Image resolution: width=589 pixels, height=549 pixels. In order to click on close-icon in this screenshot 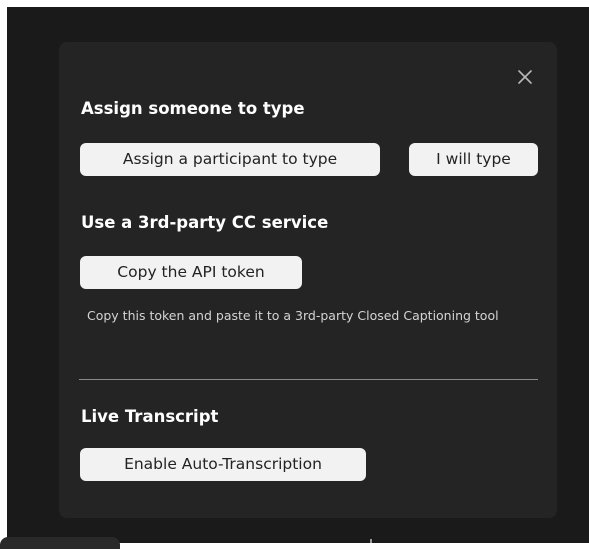, I will do `click(525, 77)`.